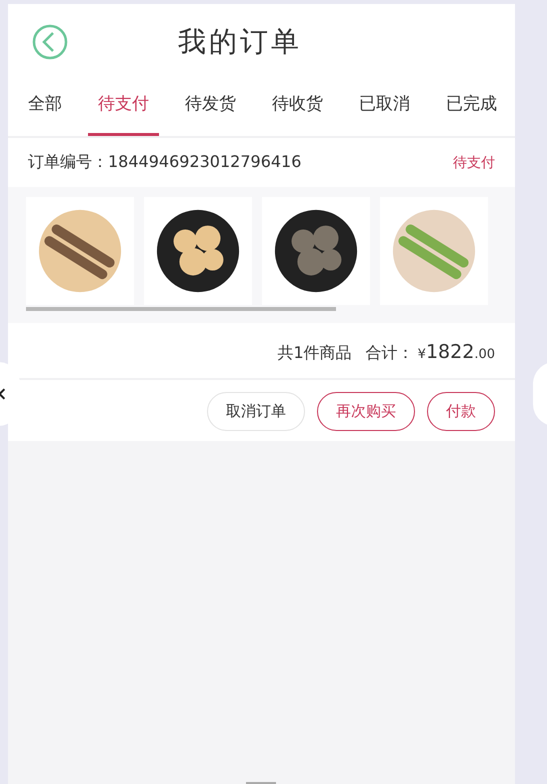 The width and height of the screenshot is (547, 784). Describe the element at coordinates (50, 42) in the screenshot. I see `back-icon` at that location.